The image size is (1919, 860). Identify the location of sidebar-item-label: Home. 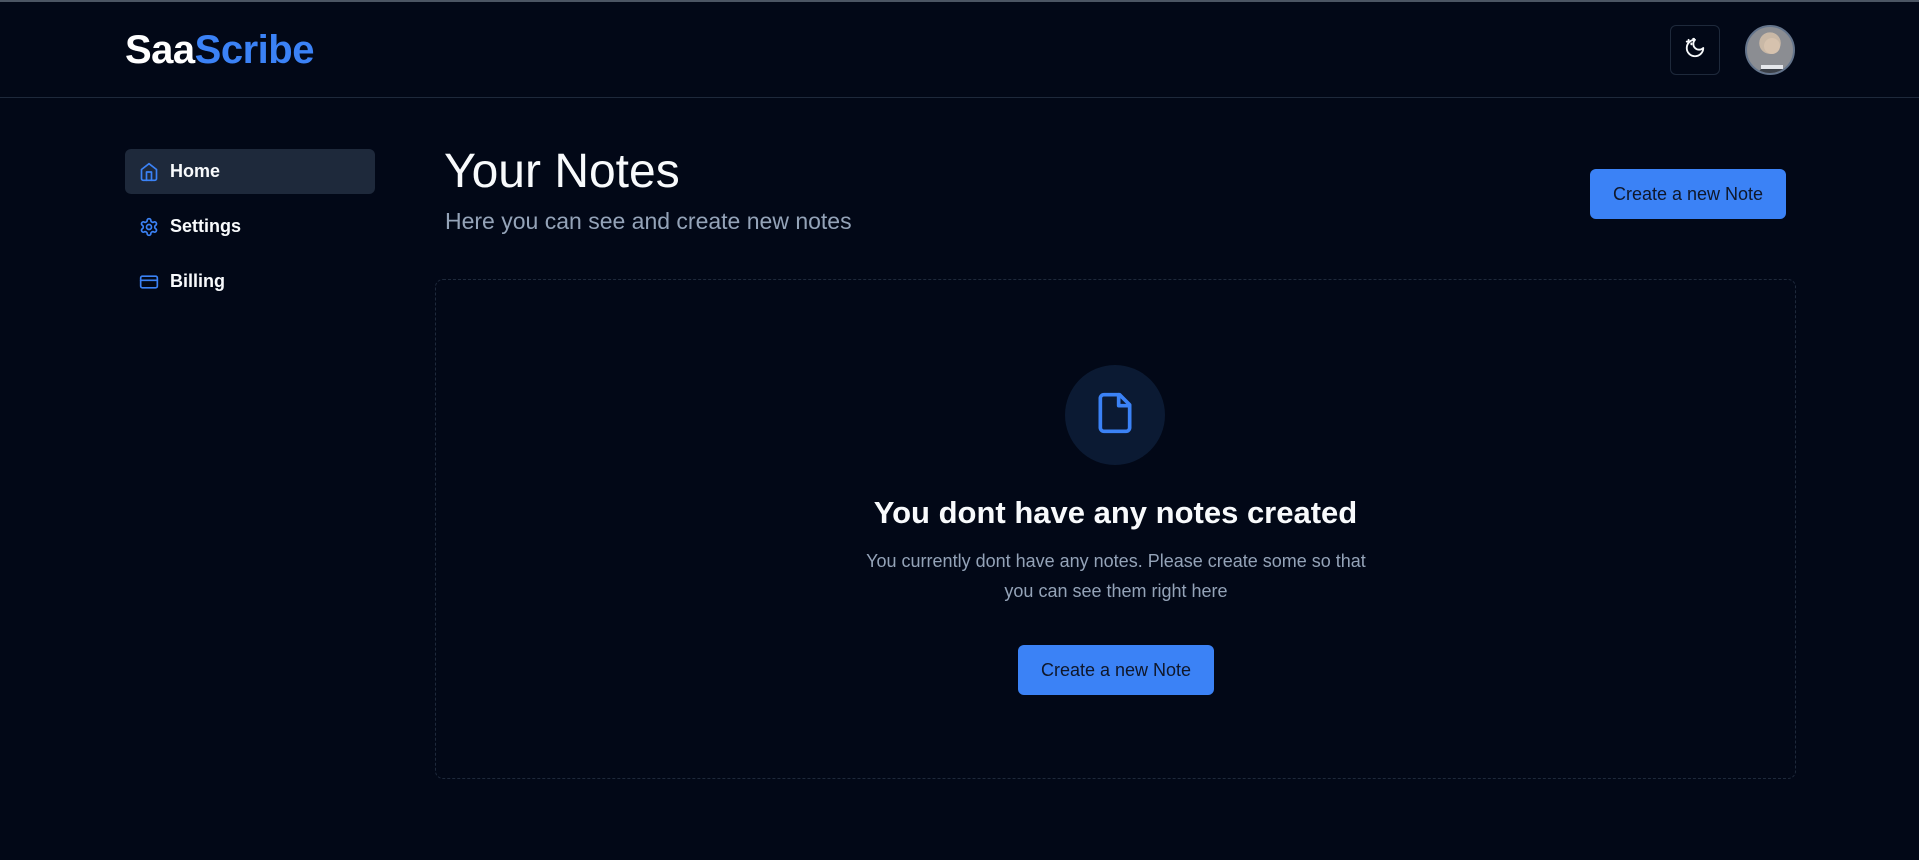
(195, 171).